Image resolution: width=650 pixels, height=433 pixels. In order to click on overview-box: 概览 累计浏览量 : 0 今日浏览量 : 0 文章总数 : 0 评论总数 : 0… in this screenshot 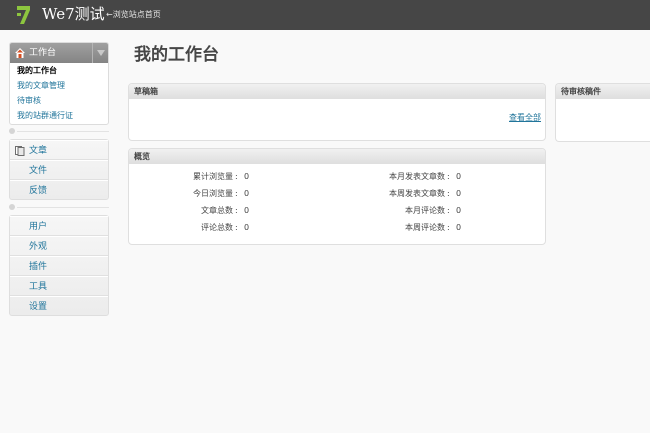, I will do `click(337, 196)`.